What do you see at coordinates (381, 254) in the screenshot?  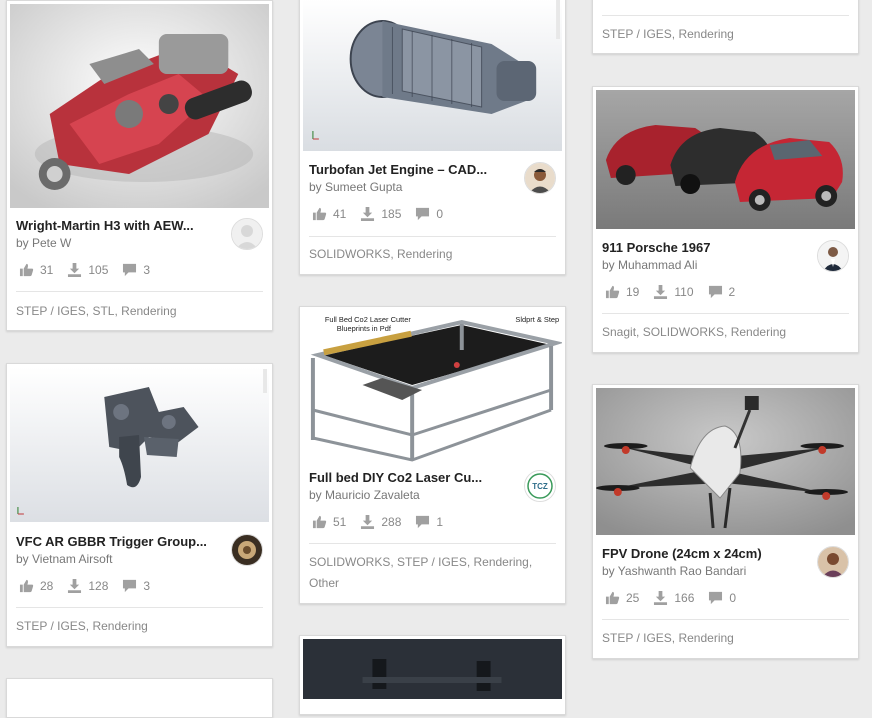 I see `model-tags: SOLIDWORKS, Rendering` at bounding box center [381, 254].